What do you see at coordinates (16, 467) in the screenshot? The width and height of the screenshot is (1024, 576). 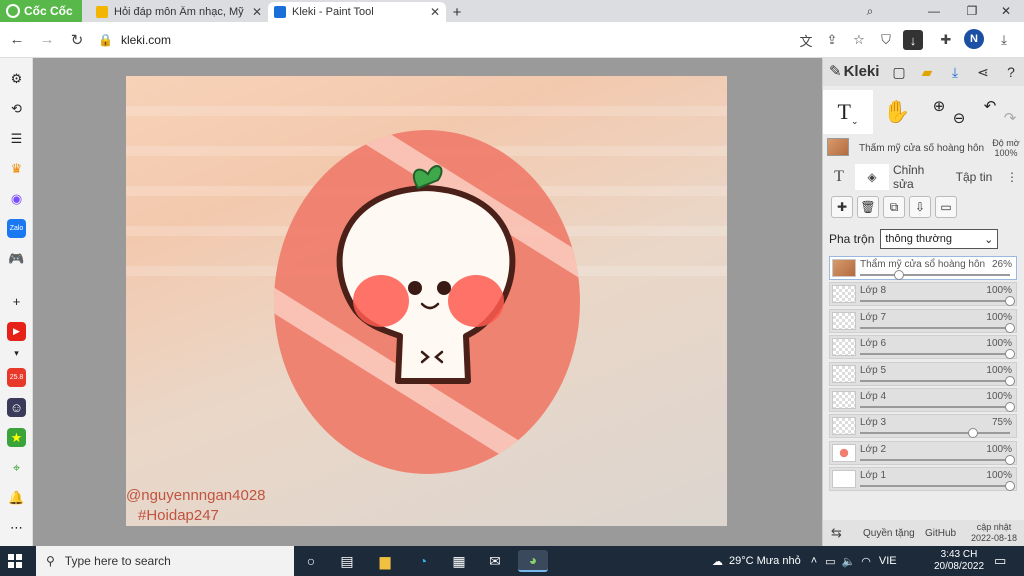 I see `map-pin-icon: ⌖` at bounding box center [16, 467].